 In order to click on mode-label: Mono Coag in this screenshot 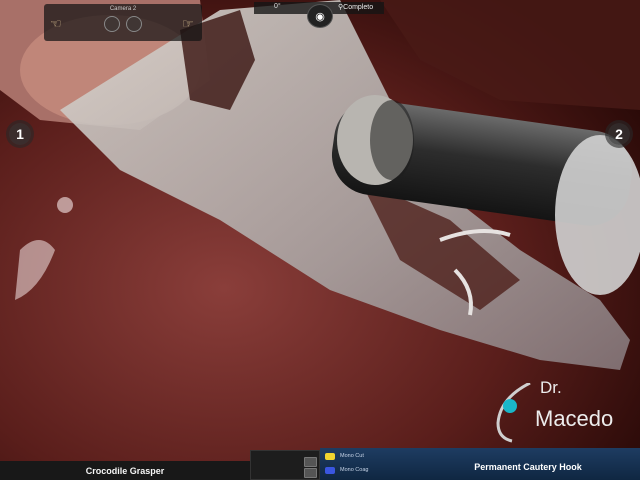, I will do `click(354, 470)`.